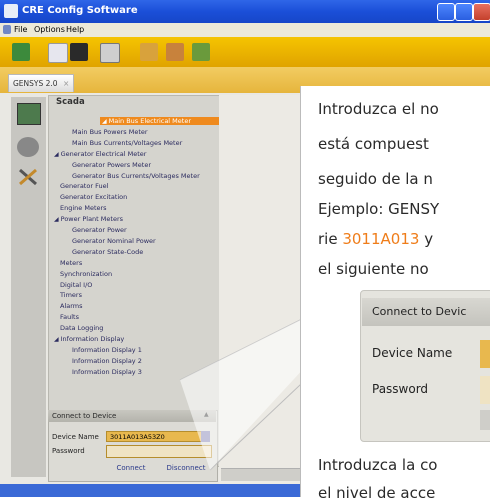  What do you see at coordinates (330, 239) in the screenshot?
I see `callout-line-5a: rie` at bounding box center [330, 239].